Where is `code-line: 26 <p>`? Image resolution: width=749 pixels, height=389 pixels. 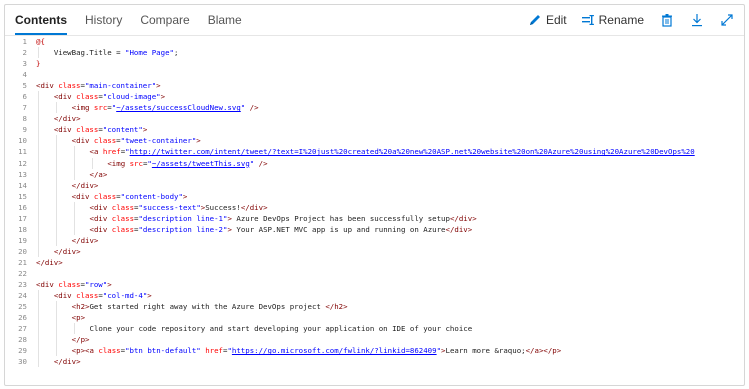 code-line: 26 <p> is located at coordinates (374, 318).